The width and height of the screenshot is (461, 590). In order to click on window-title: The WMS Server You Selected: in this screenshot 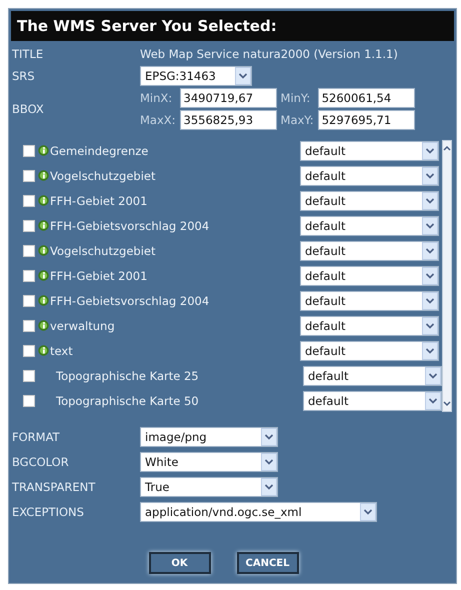, I will do `click(232, 26)`.